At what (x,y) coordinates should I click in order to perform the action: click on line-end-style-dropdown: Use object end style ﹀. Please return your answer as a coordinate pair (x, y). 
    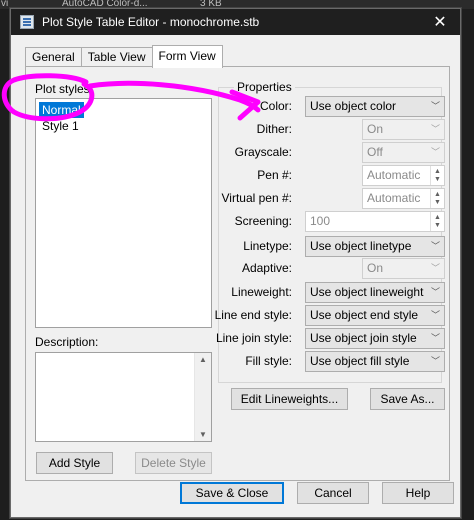
    Looking at the image, I should click on (375, 315).